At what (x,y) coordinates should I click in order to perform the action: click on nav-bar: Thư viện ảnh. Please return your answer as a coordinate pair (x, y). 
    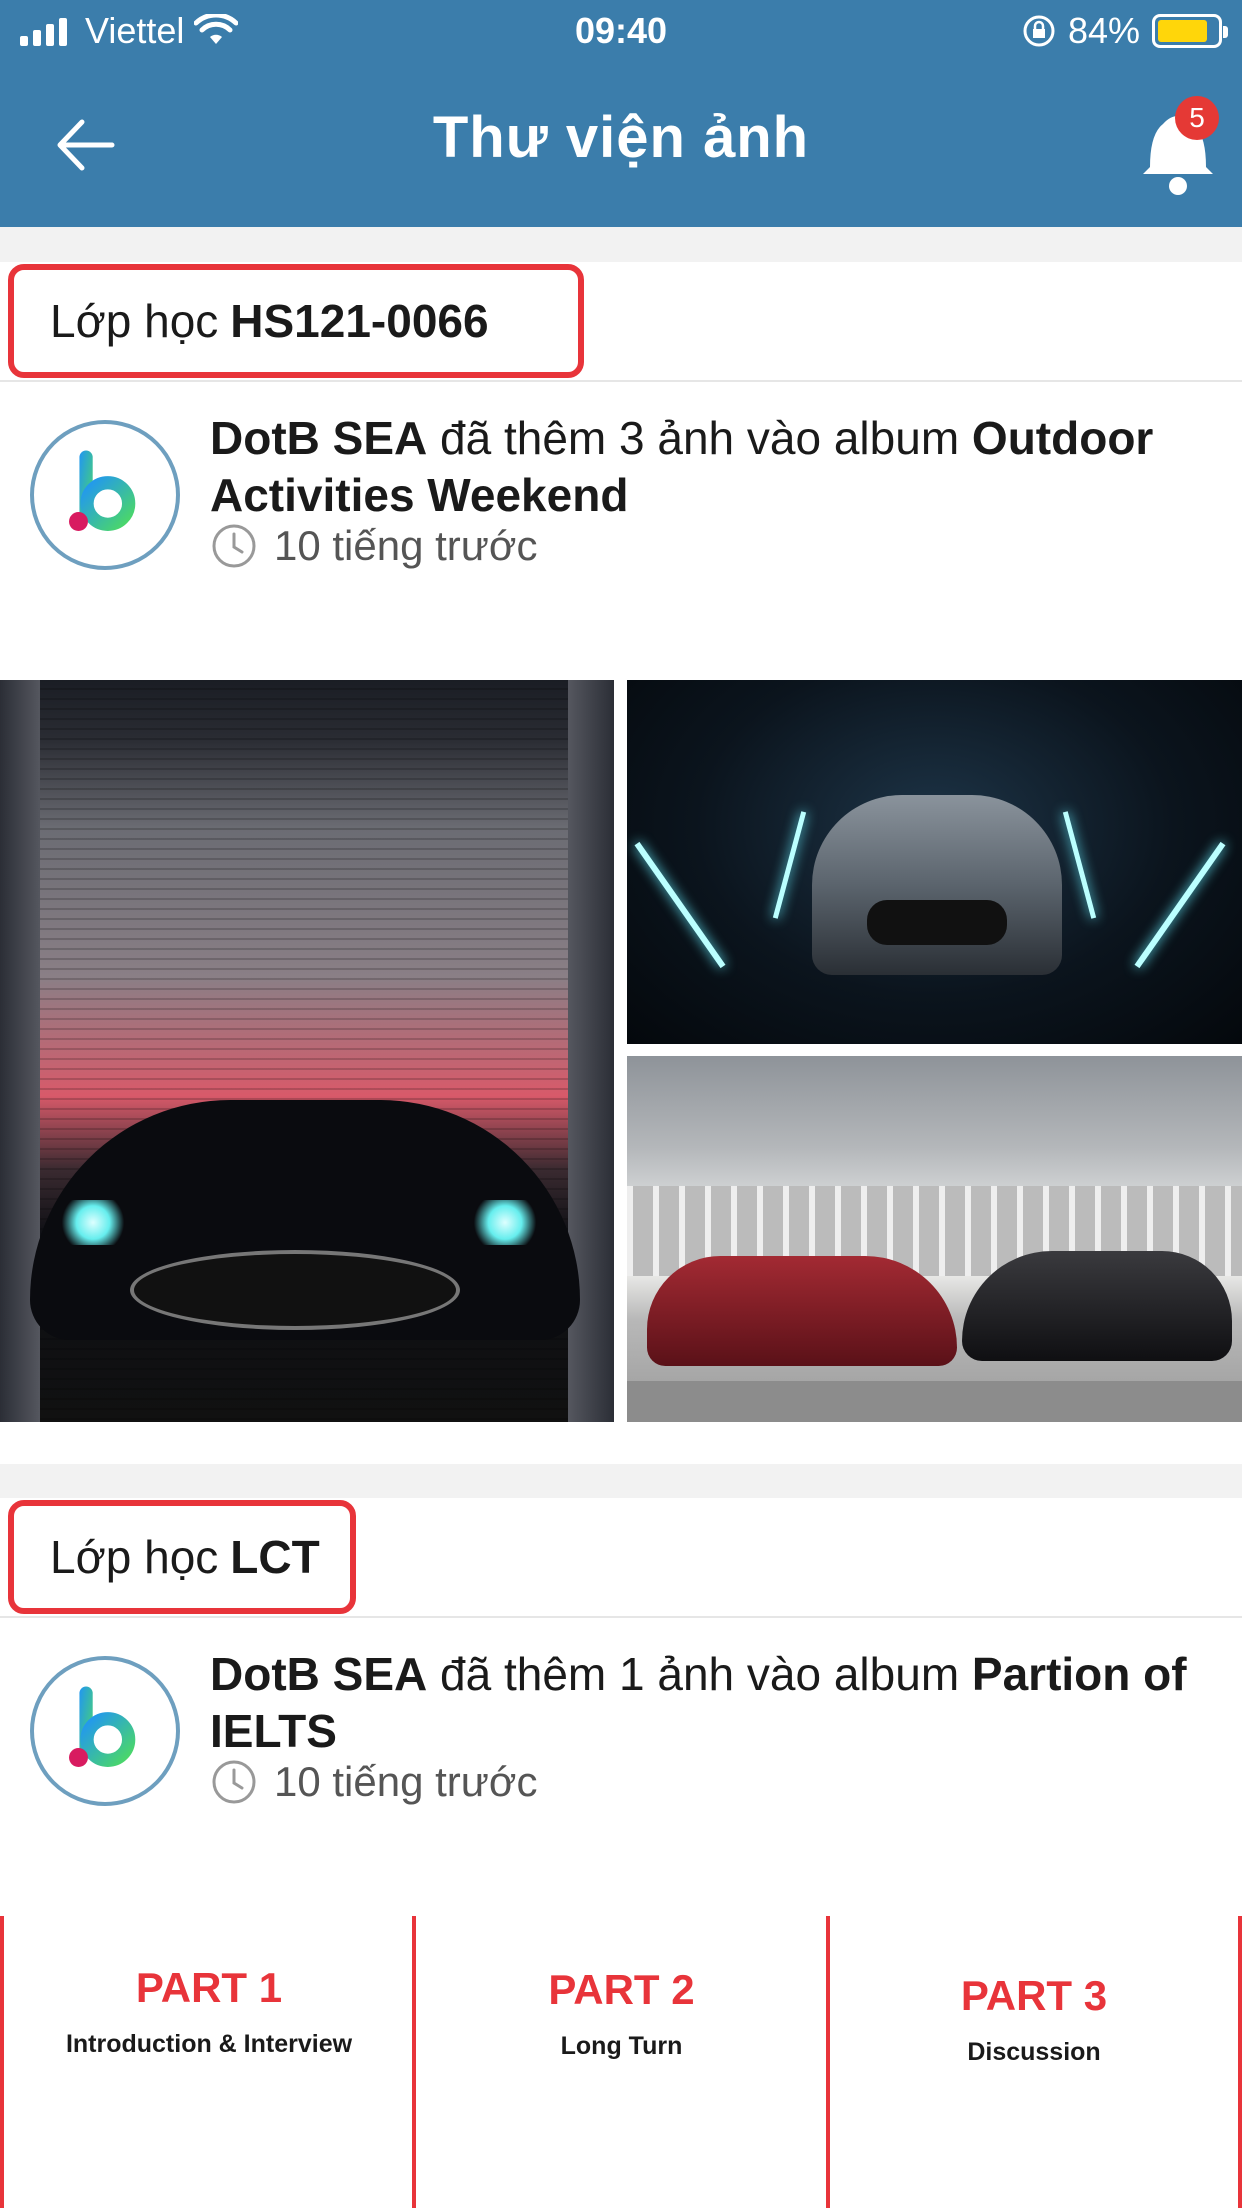
    Looking at the image, I should click on (621, 144).